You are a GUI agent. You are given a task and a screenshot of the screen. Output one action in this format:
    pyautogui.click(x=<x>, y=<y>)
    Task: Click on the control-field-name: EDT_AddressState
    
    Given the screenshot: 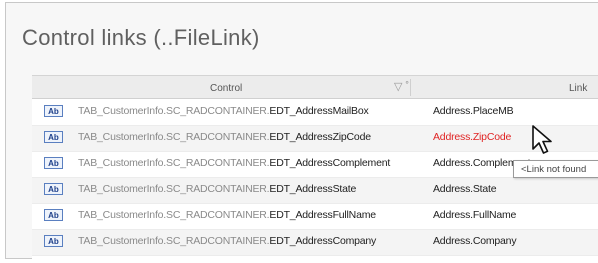 What is the action you would take?
    pyautogui.click(x=313, y=189)
    